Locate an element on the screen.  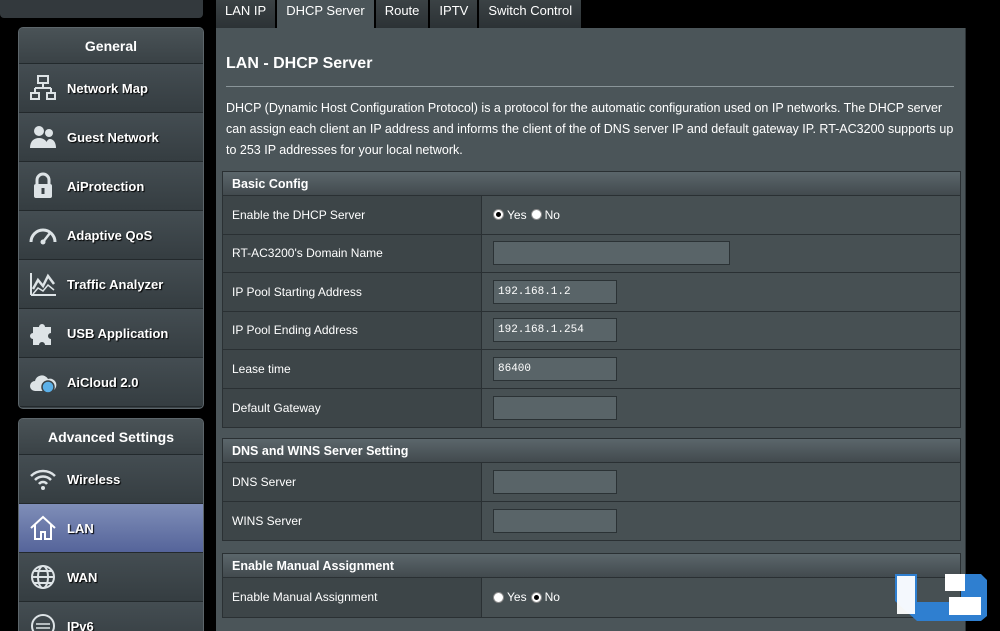
watermark-logo is located at coordinates (940, 596).